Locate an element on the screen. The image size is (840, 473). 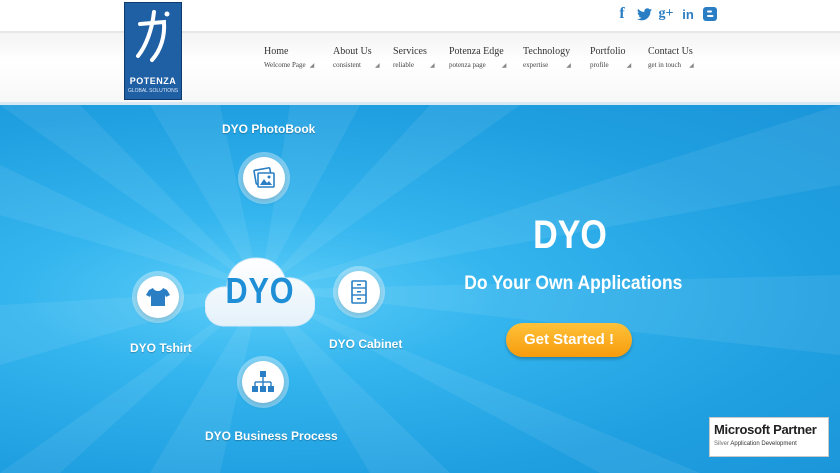
hero-subtitle: Do Your Own Applications is located at coordinates (573, 283).